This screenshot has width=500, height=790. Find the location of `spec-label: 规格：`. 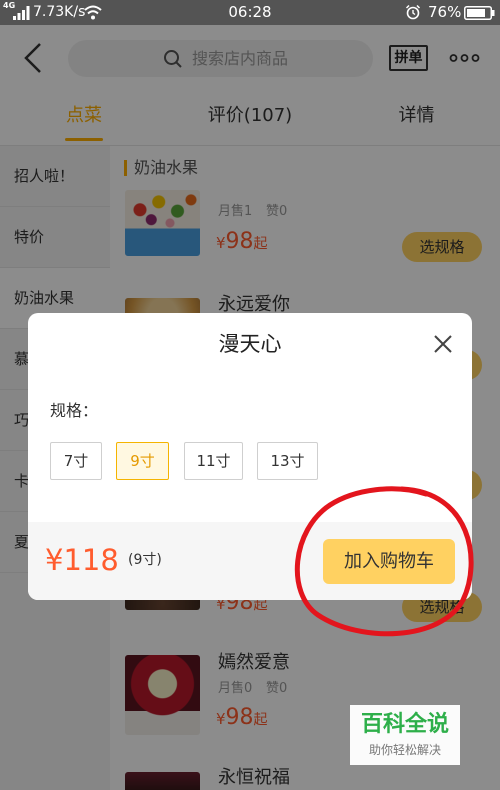

spec-label: 规格： is located at coordinates (74, 410).